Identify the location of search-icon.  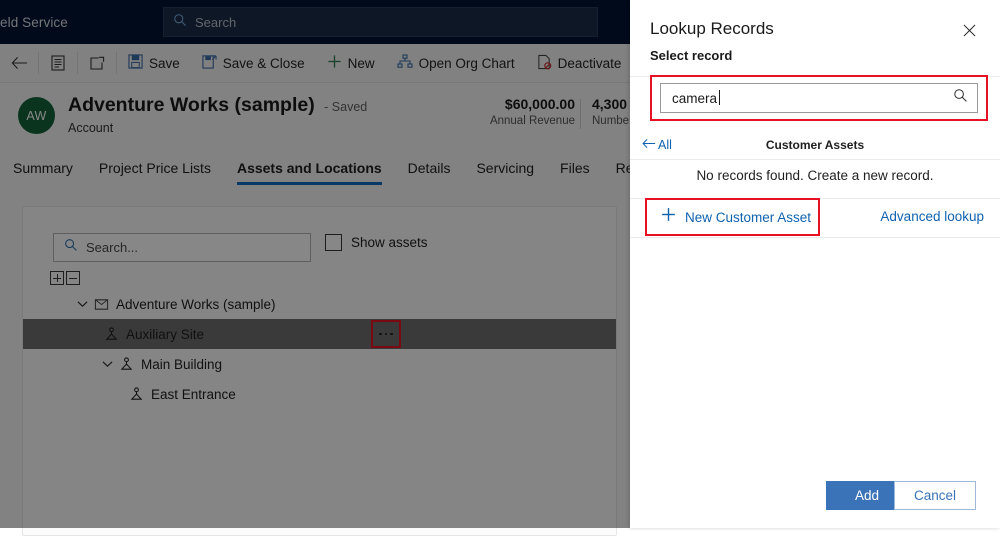
(960, 98).